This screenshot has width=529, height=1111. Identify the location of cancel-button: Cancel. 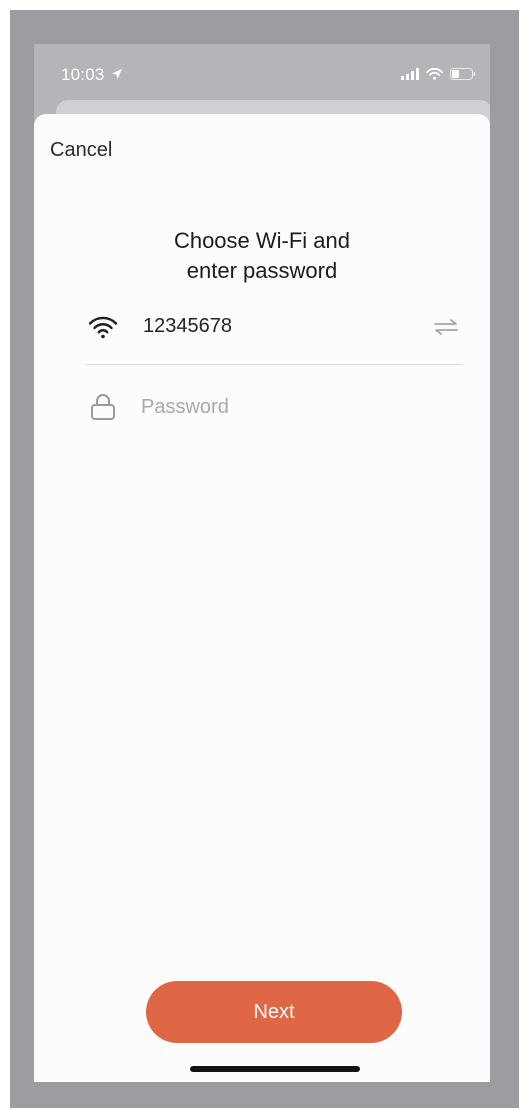
(81, 150).